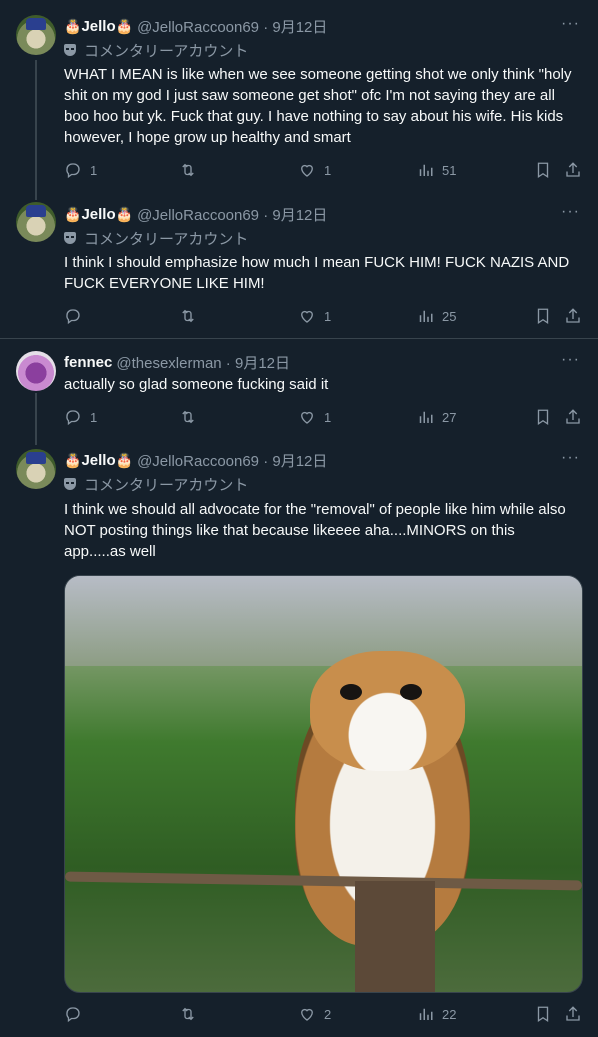  Describe the element at coordinates (436, 170) in the screenshot. I see `views-button: 51` at that location.